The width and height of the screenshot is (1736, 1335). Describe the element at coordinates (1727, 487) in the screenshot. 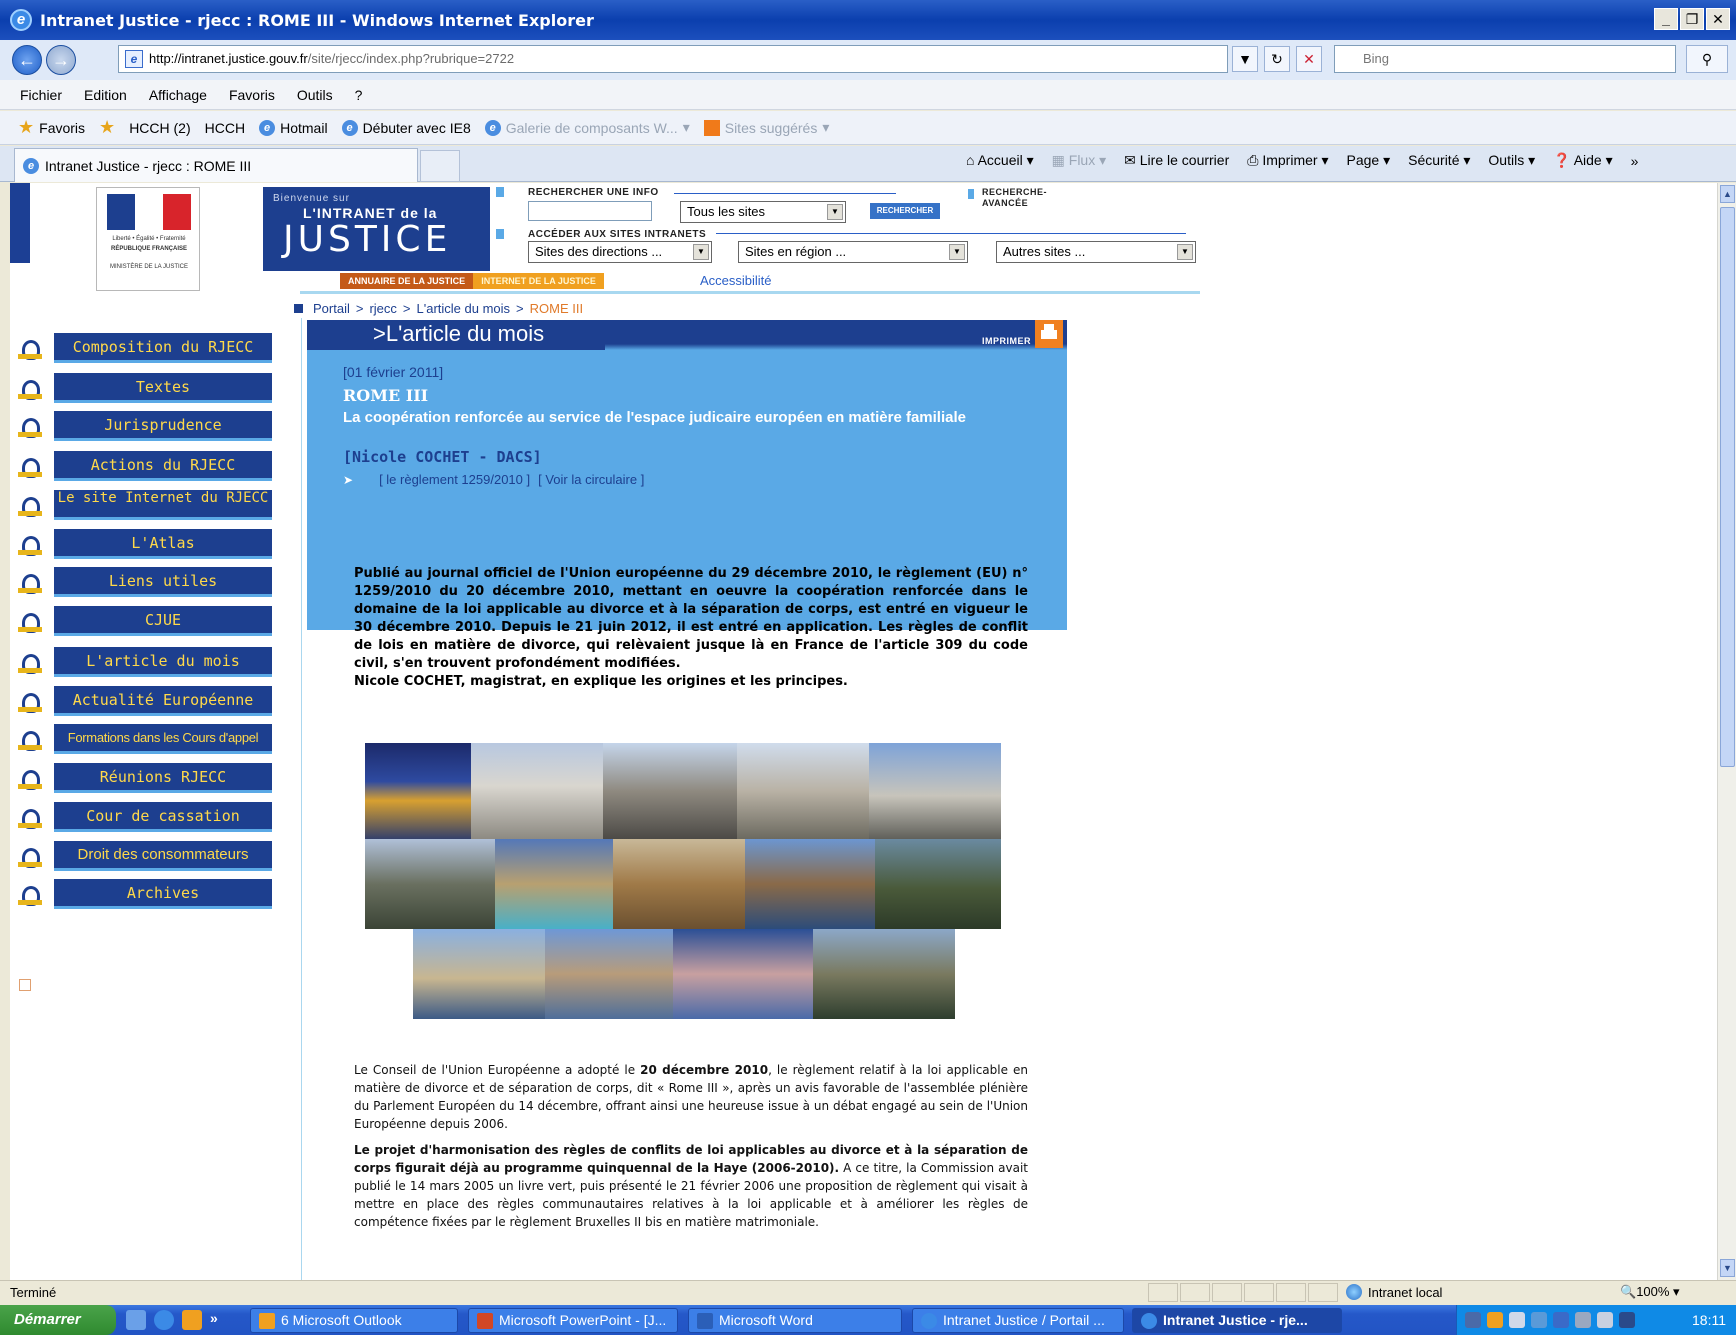

I see `scroll-thumb` at that location.